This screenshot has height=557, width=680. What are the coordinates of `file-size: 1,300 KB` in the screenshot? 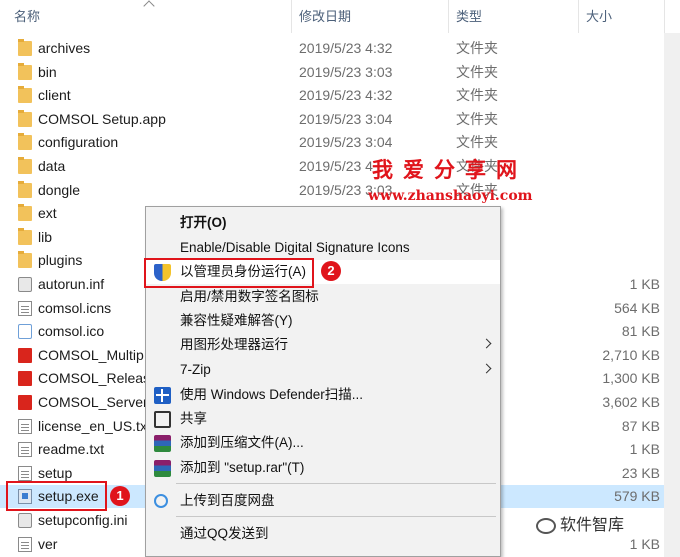 It's located at (631, 378).